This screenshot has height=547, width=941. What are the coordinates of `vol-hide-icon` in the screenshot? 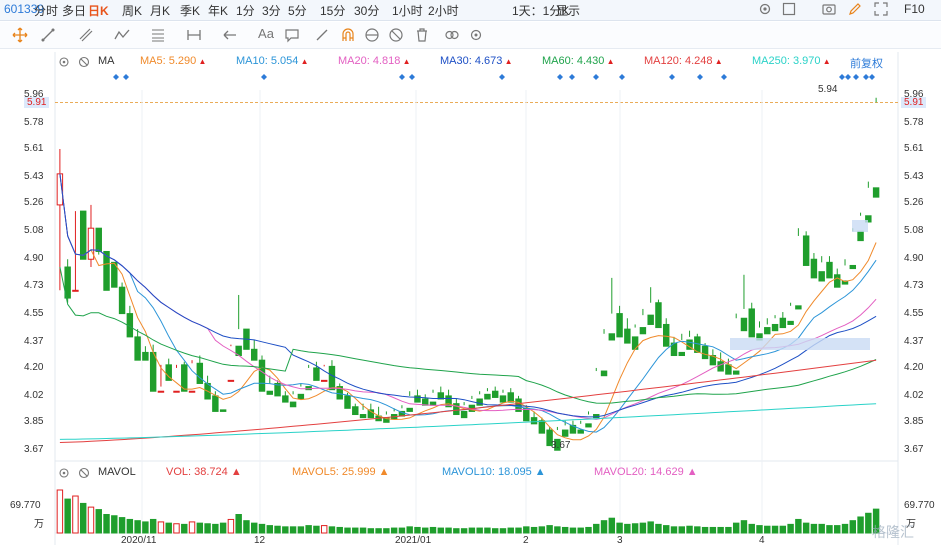 It's located at (84, 473).